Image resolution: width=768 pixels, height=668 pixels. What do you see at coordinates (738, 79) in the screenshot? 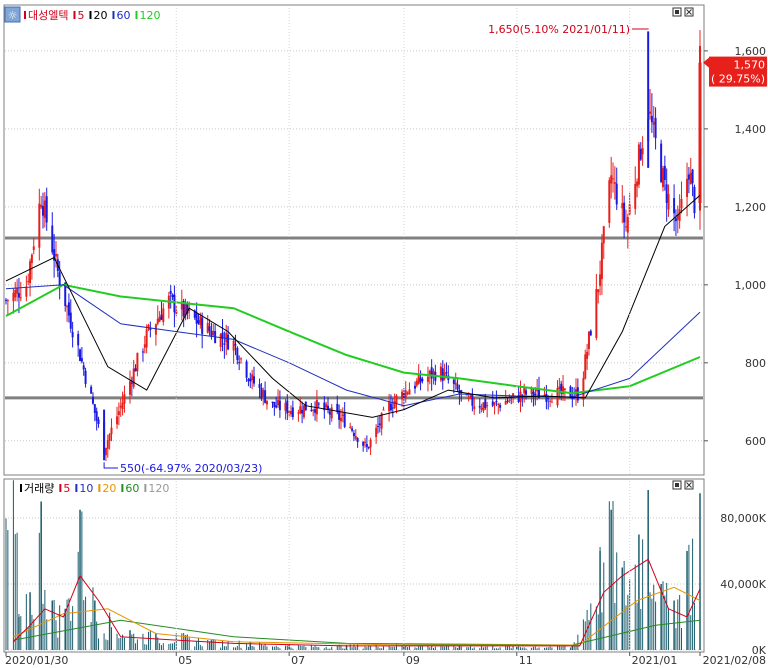
I see `current-change: ( 29.75%)` at bounding box center [738, 79].